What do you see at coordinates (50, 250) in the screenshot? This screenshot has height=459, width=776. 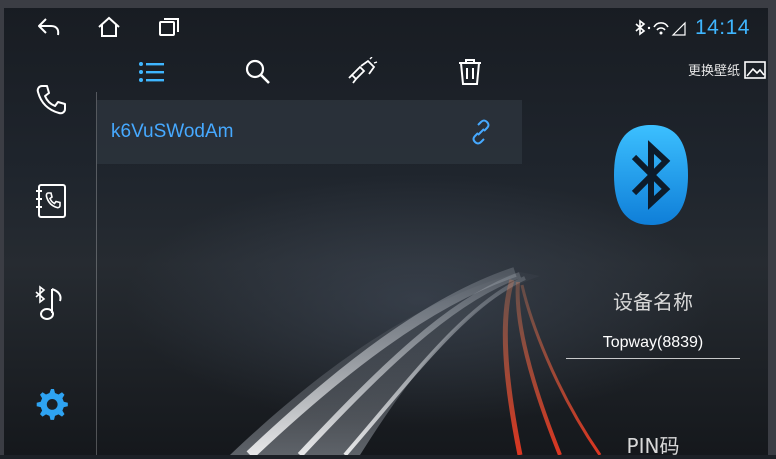 I see `left-navigation` at bounding box center [50, 250].